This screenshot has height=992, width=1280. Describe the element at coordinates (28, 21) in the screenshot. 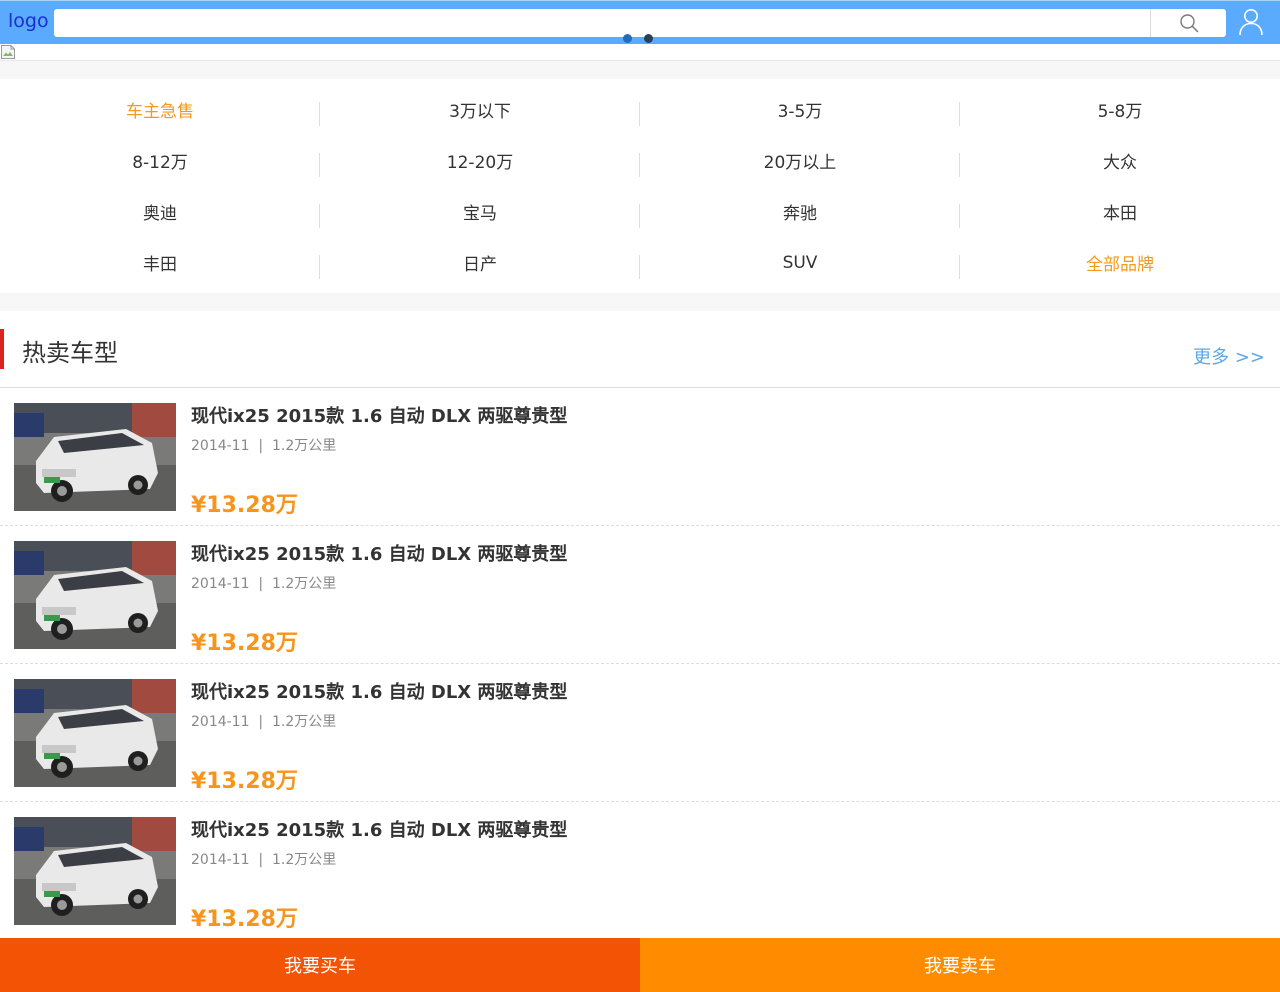

I see `logo: logo` at that location.